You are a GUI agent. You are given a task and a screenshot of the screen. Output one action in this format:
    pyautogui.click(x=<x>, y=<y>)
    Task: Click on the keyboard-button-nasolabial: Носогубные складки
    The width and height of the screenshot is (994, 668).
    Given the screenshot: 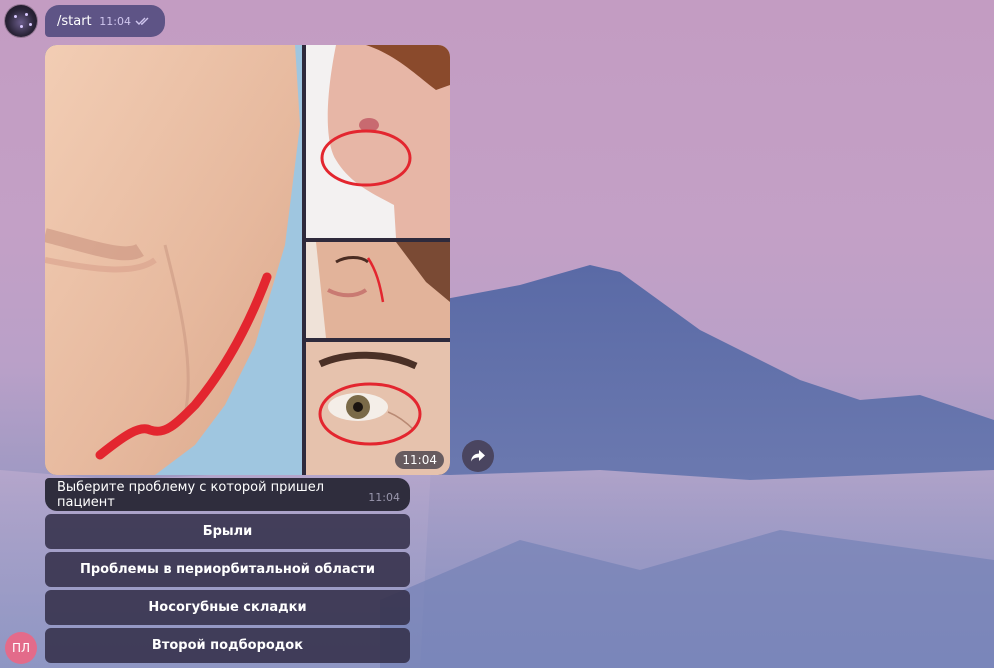 What is the action you would take?
    pyautogui.click(x=227, y=607)
    